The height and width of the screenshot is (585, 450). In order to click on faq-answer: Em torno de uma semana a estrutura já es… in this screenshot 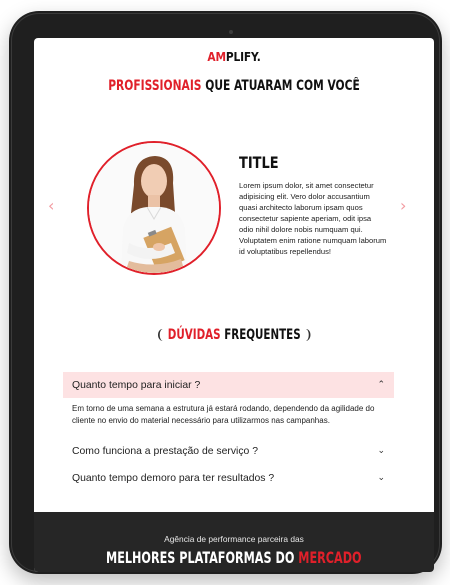, I will do `click(223, 414)`.